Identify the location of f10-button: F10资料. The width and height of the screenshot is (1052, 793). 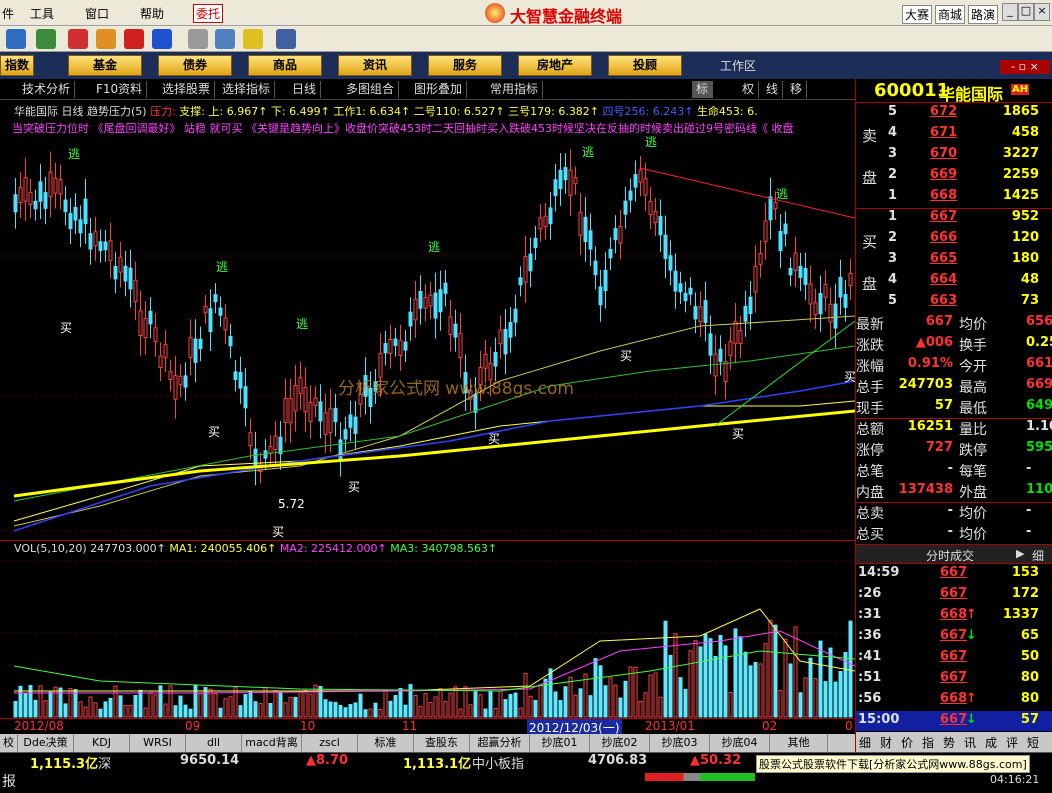
(120, 89).